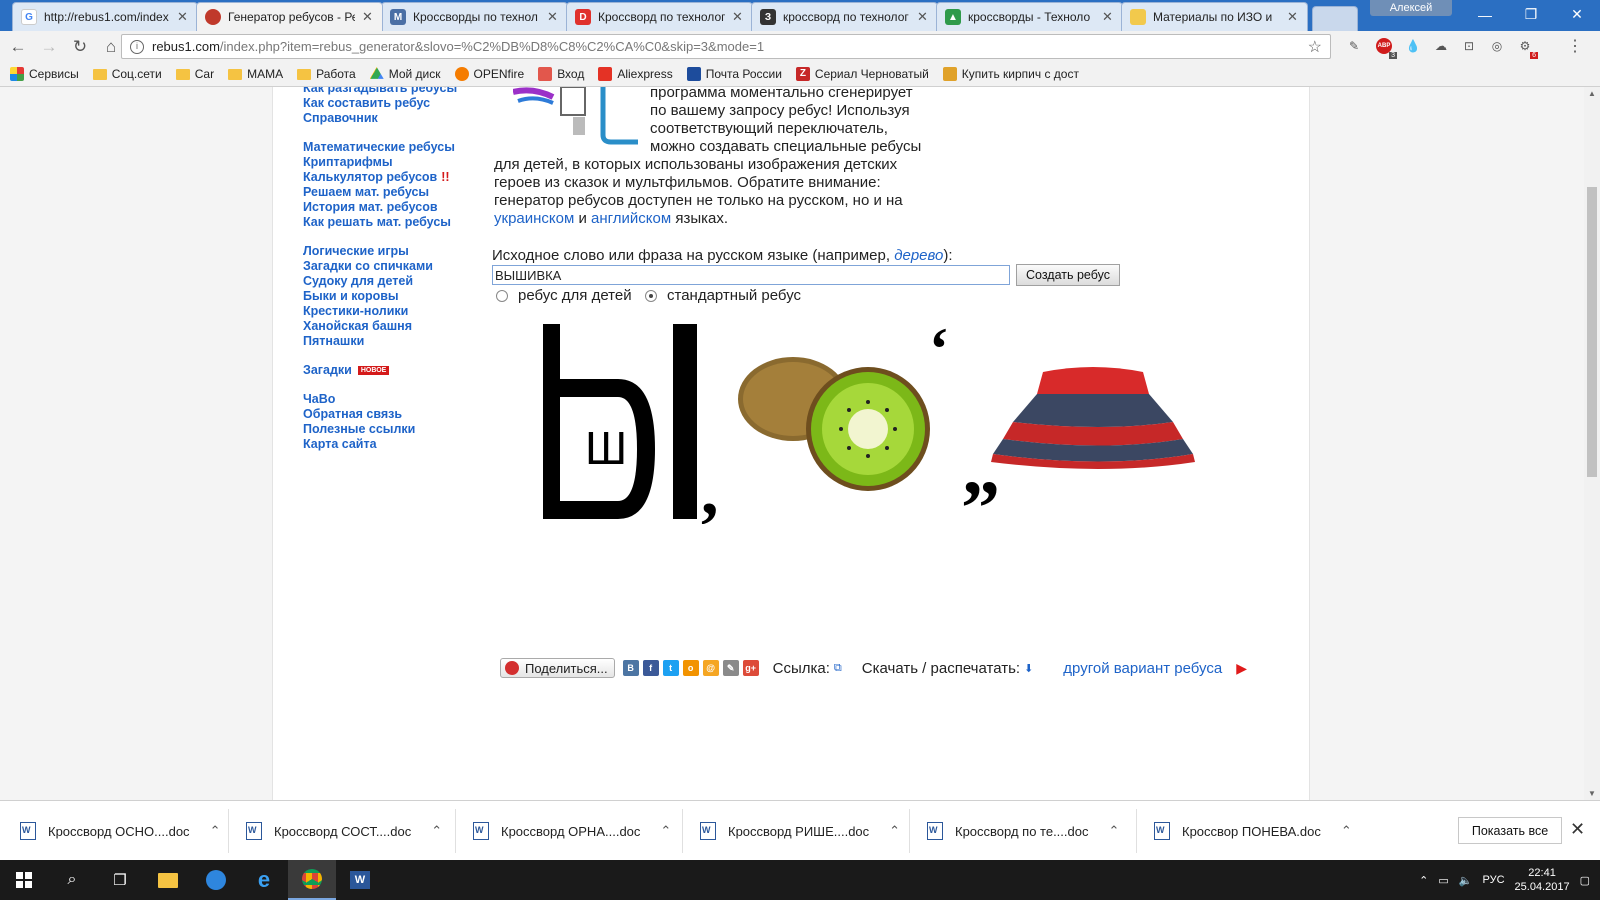  I want to click on twitter-icon: t, so click(670, 668).